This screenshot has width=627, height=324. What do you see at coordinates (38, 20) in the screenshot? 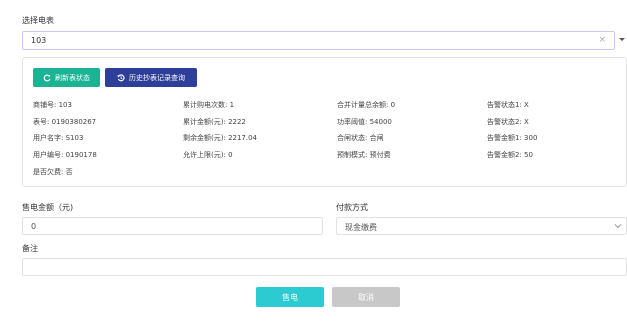
I see `meter-select-label: 选择电表` at bounding box center [38, 20].